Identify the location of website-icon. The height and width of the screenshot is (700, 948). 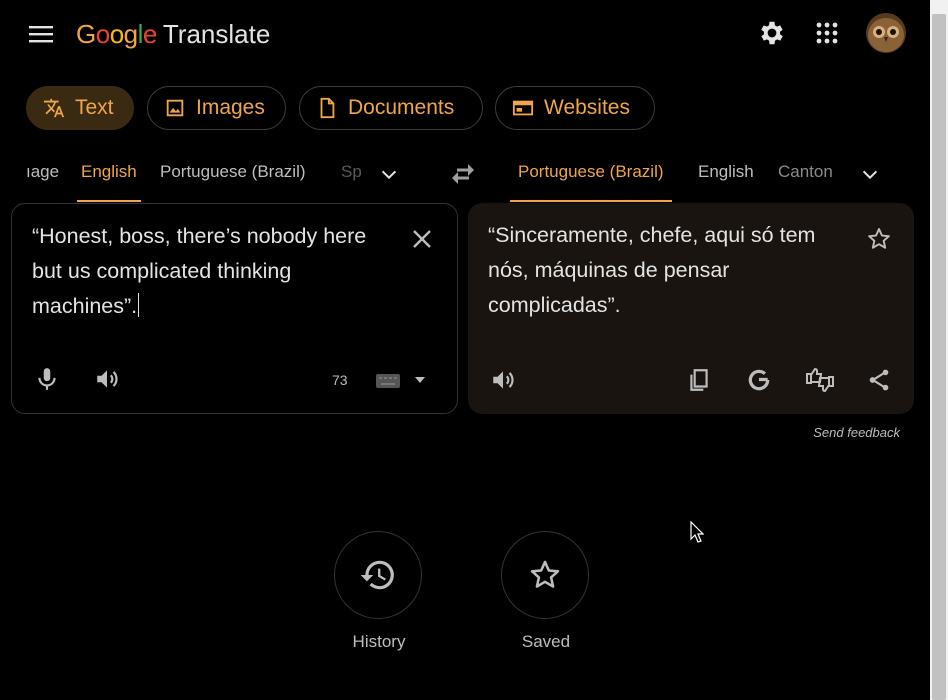
(523, 108).